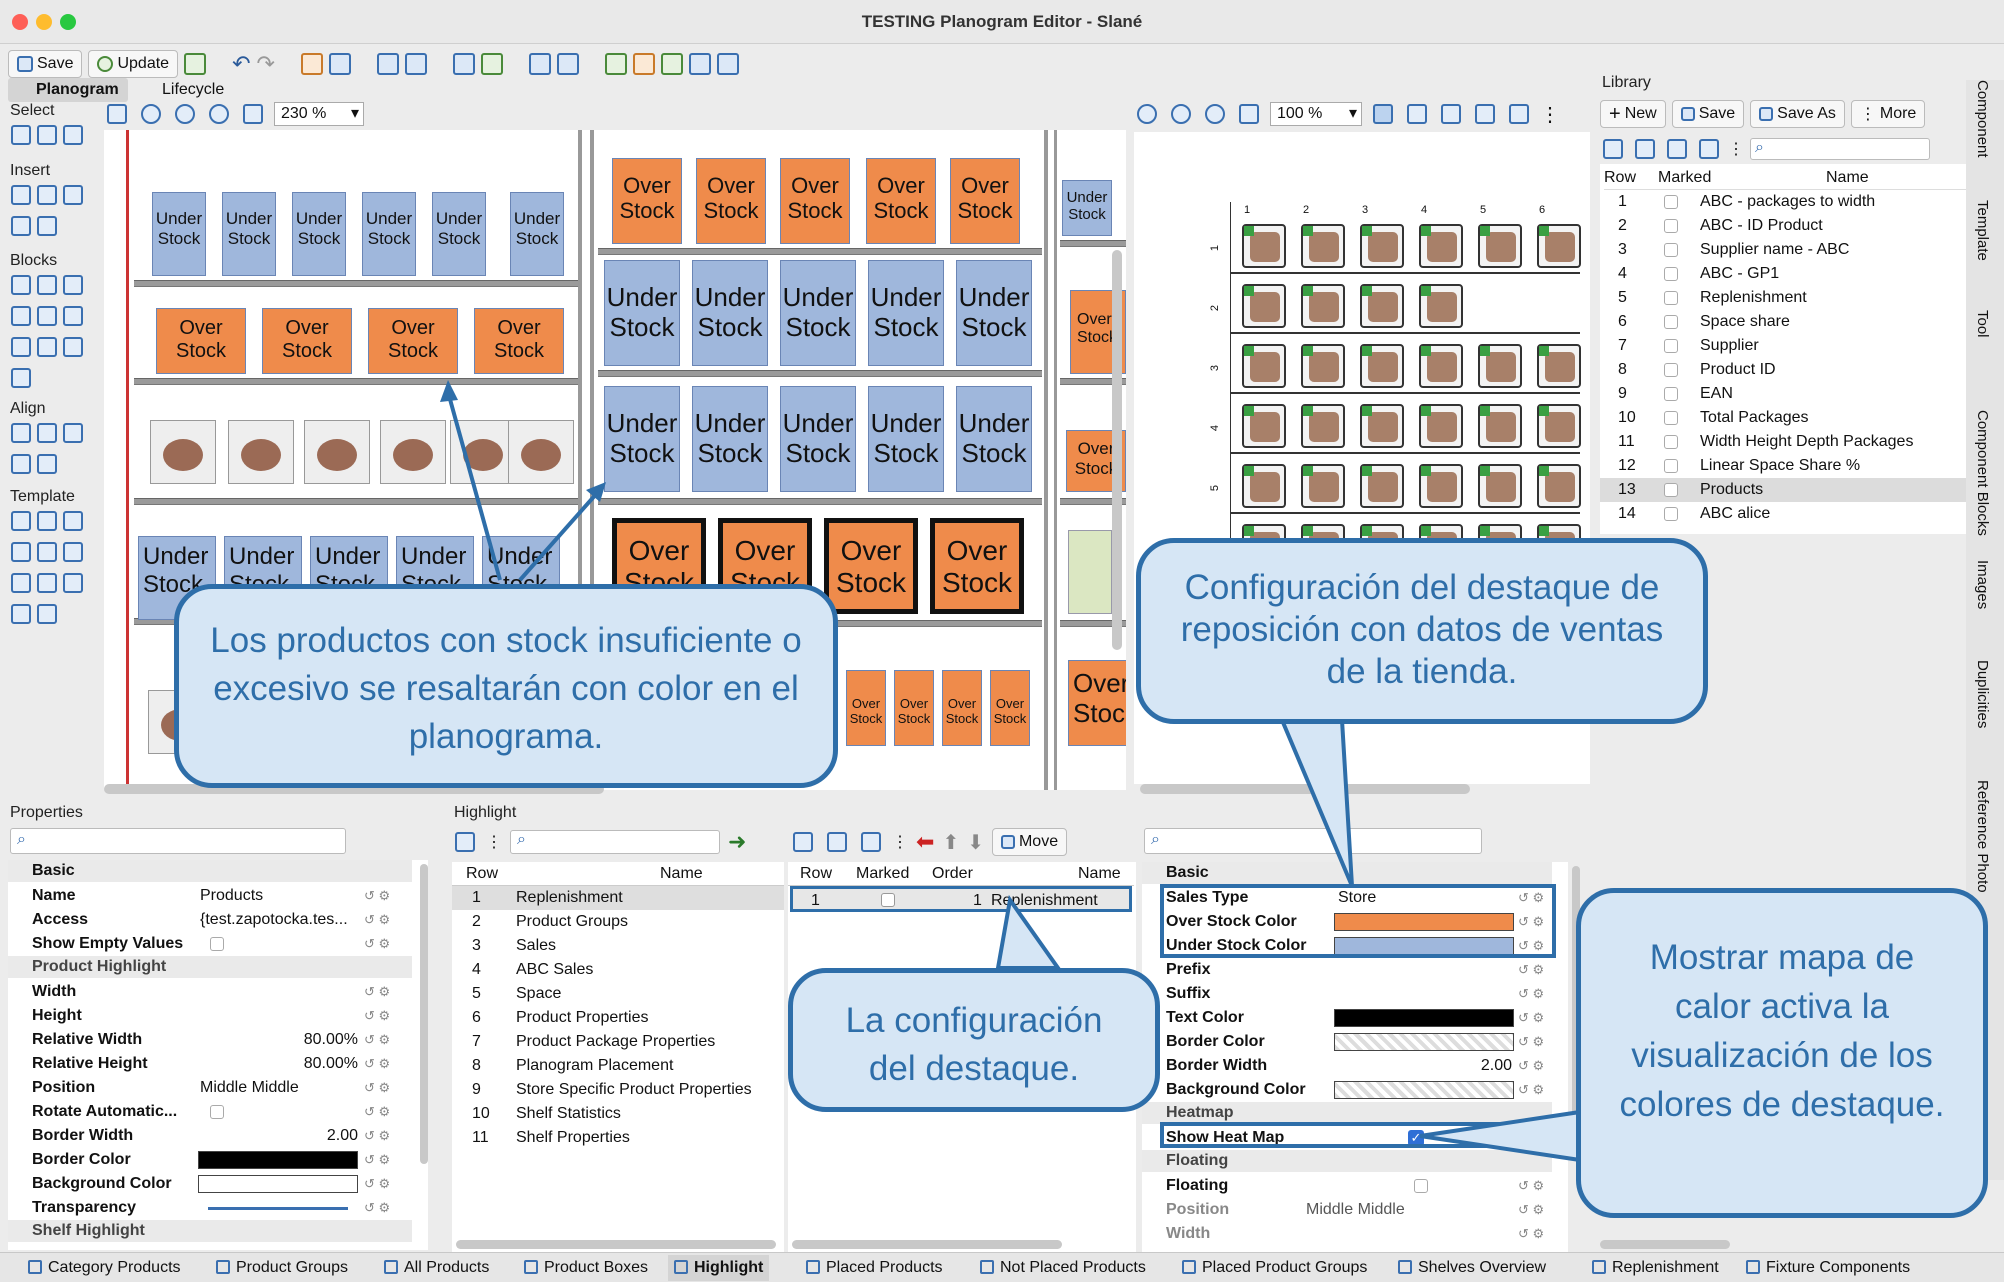 Image resolution: width=2004 pixels, height=1282 pixels. What do you see at coordinates (974, 1044) in the screenshot?
I see `callout-text: La configuración del destaque.` at bounding box center [974, 1044].